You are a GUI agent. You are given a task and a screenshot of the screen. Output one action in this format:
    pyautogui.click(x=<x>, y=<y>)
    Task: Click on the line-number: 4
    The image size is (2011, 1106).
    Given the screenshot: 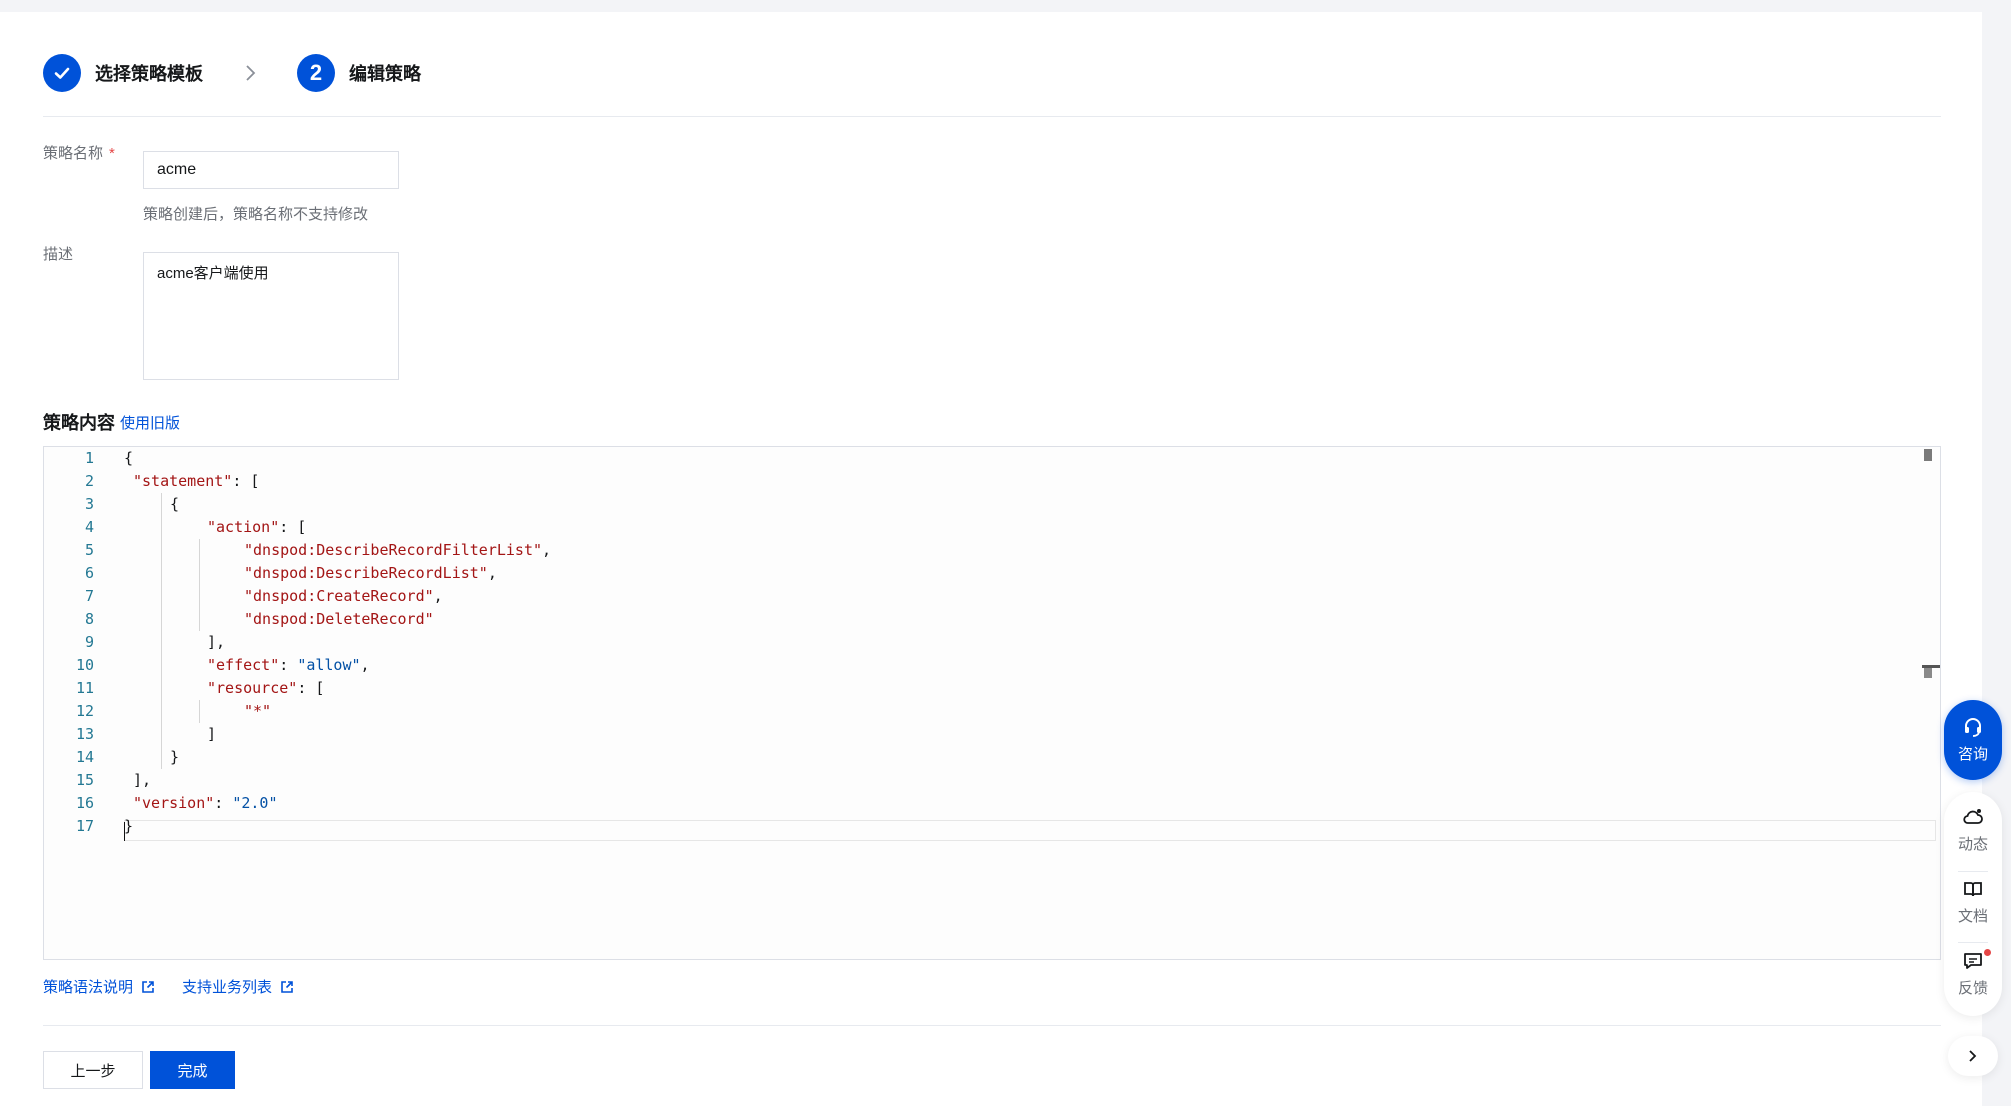 What is the action you would take?
    pyautogui.click(x=89, y=527)
    